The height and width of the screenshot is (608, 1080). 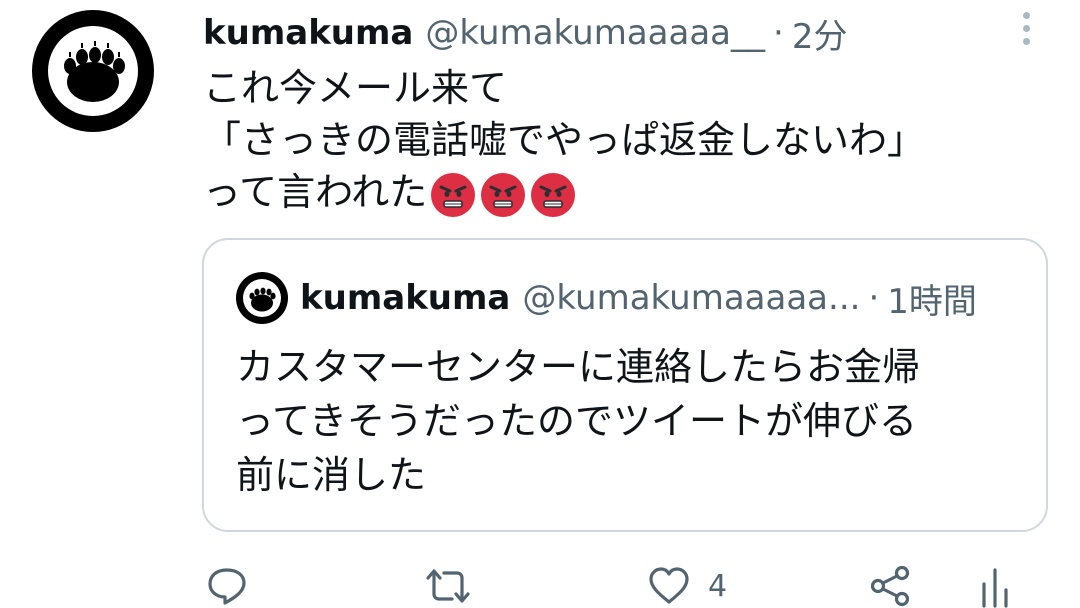 I want to click on user-handle: @kumakumaaaaa__, so click(x=595, y=33).